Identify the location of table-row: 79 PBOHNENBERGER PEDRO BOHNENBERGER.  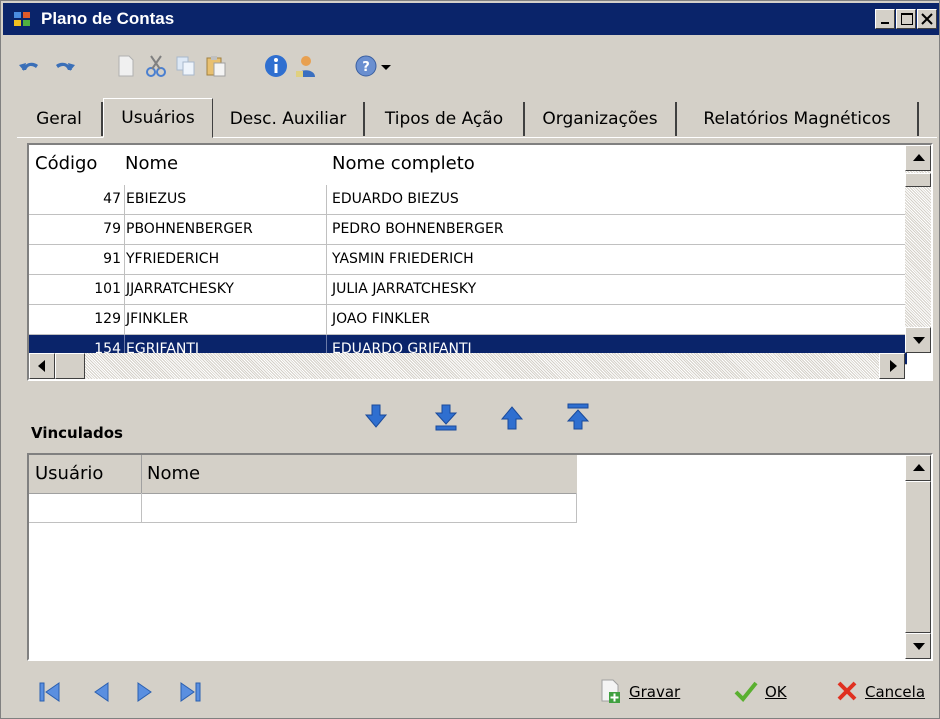
(468, 230).